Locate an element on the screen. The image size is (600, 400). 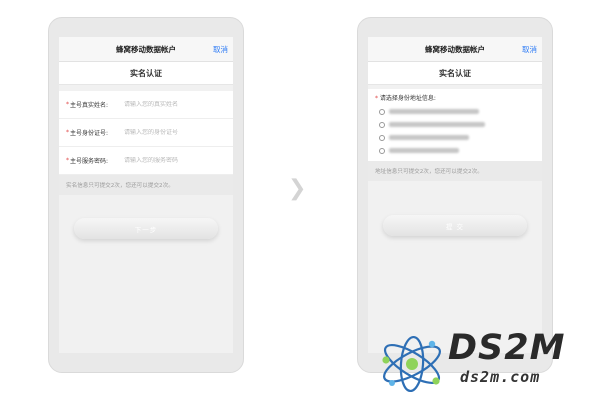
service-password-field-row: * 主号服务密码: is located at coordinates (146, 161).